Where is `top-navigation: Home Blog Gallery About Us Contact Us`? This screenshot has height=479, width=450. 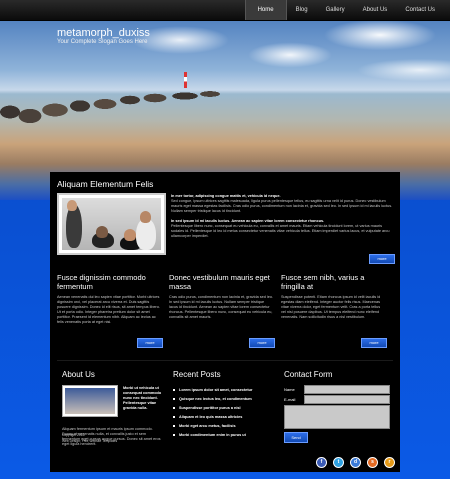
top-navigation: Home Blog Gallery About Us Contact Us is located at coordinates (225, 10).